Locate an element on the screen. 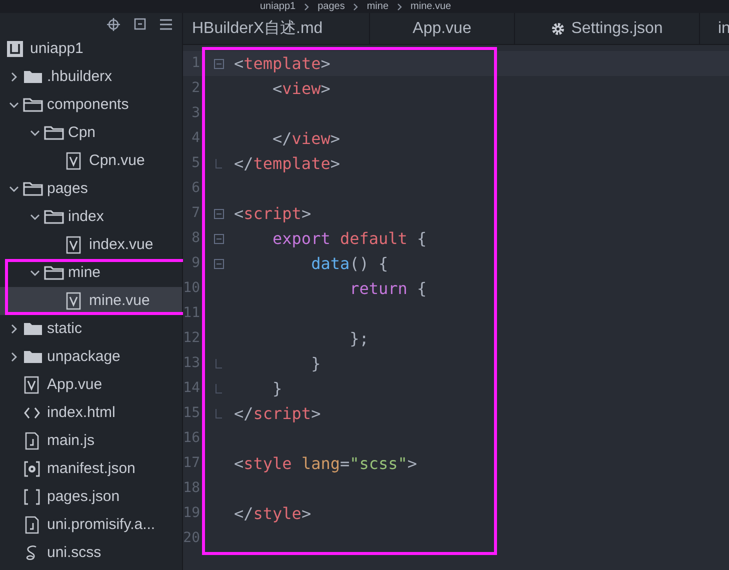 This screenshot has height=570, width=729. line-number: 19 is located at coordinates (191, 513).